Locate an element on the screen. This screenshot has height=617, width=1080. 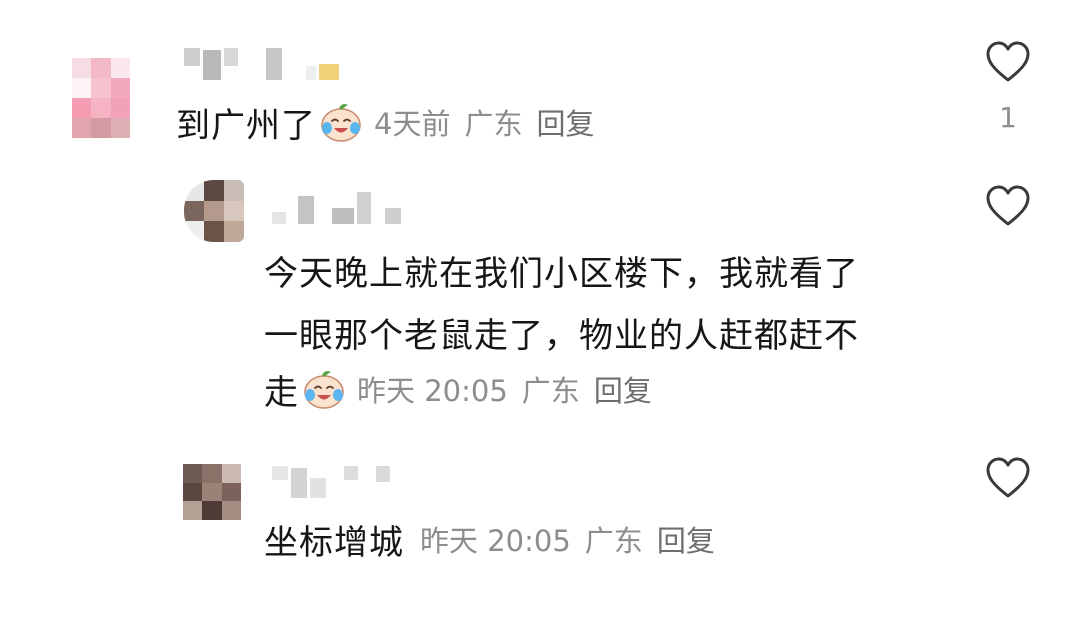
comment-text-line: 一眼那个老鼠走了，物业的人赶都赶不 is located at coordinates (561, 336).